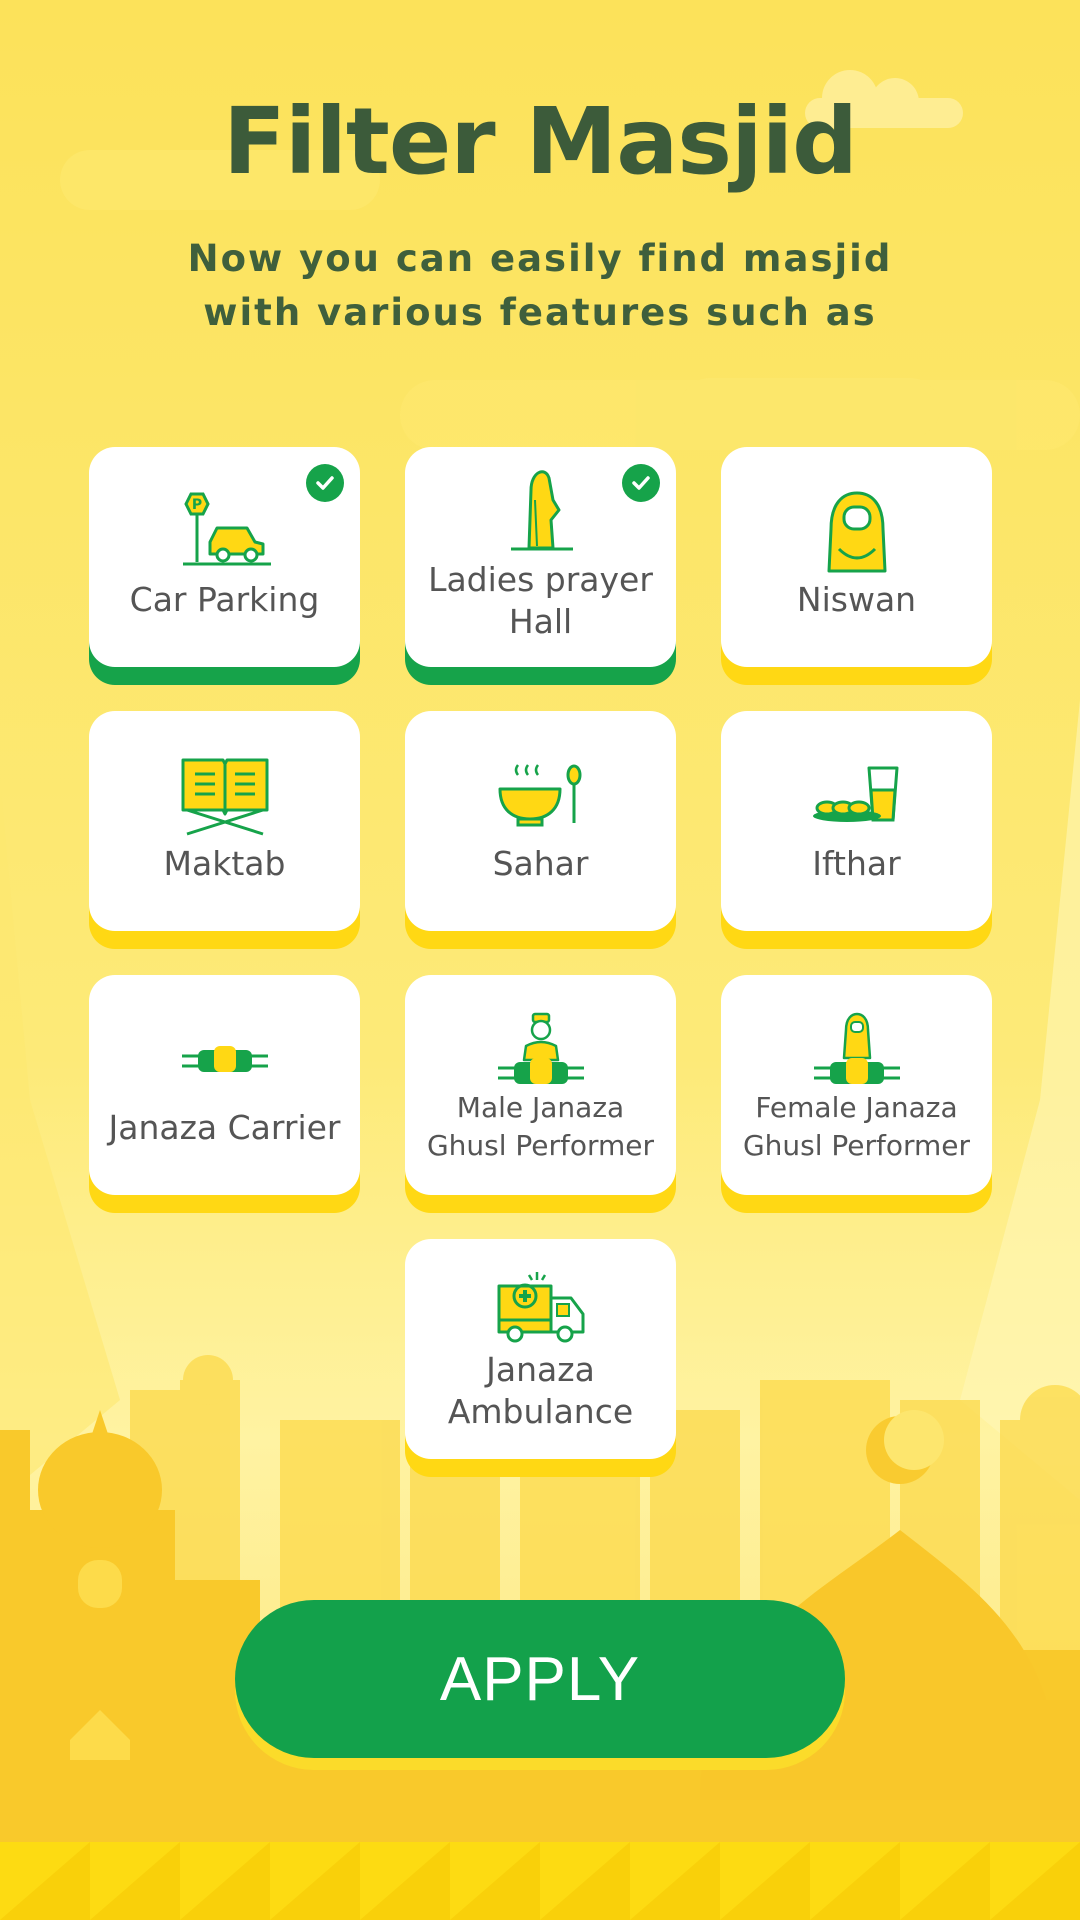  What do you see at coordinates (540, 1390) in the screenshot?
I see `feature-label: Janaza Ambulance` at bounding box center [540, 1390].